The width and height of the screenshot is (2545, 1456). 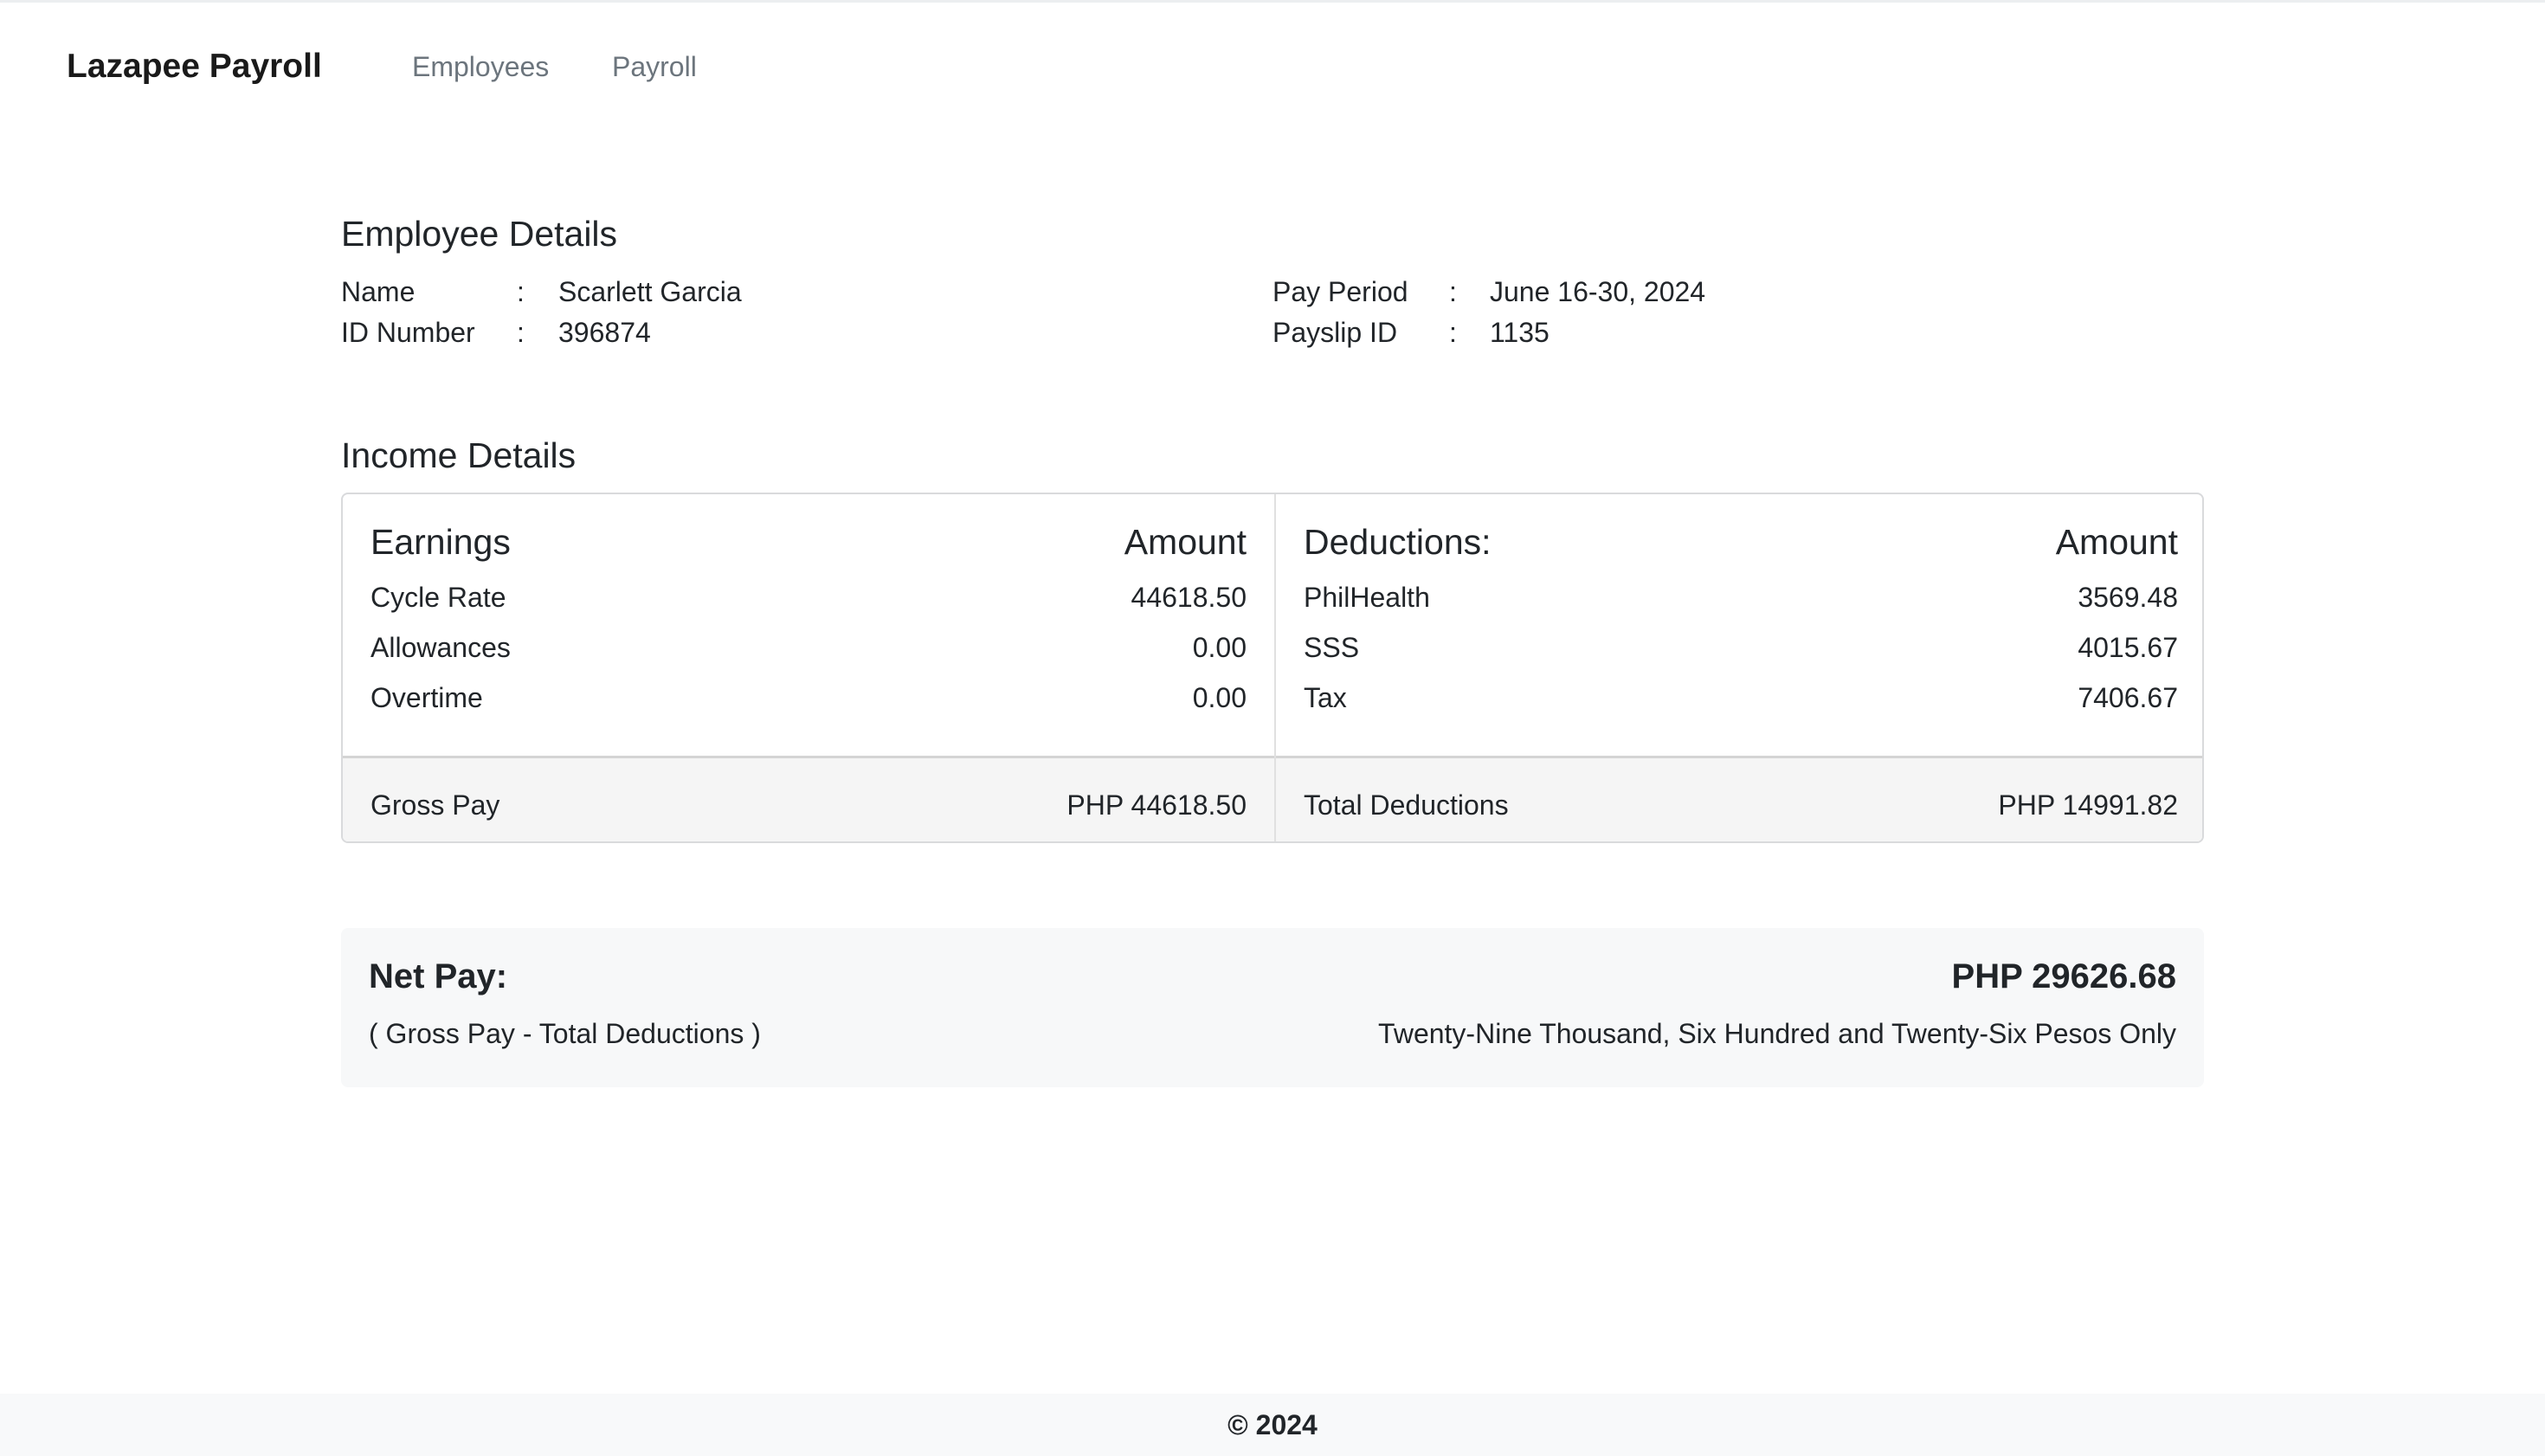 I want to click on deduction-row: Tax 7406.67, so click(x=1741, y=698).